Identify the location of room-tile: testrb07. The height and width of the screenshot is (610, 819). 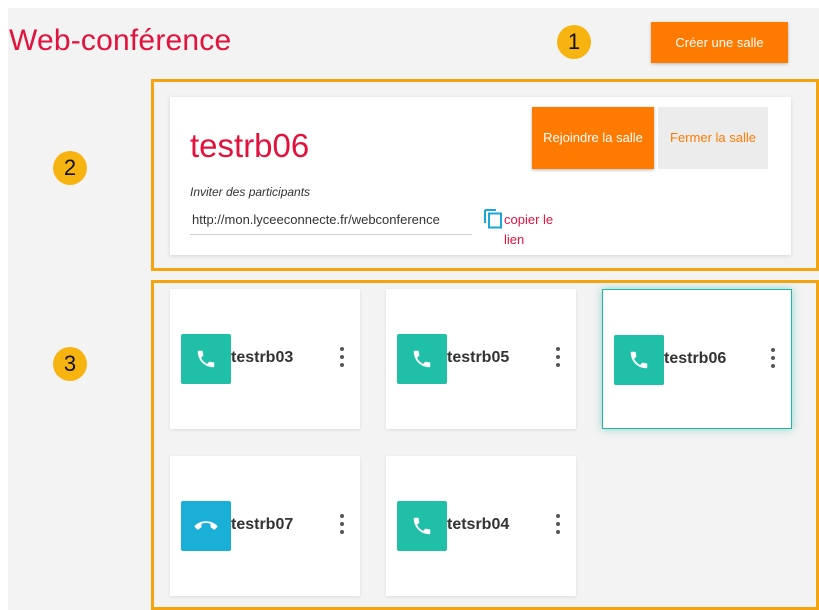
(265, 526).